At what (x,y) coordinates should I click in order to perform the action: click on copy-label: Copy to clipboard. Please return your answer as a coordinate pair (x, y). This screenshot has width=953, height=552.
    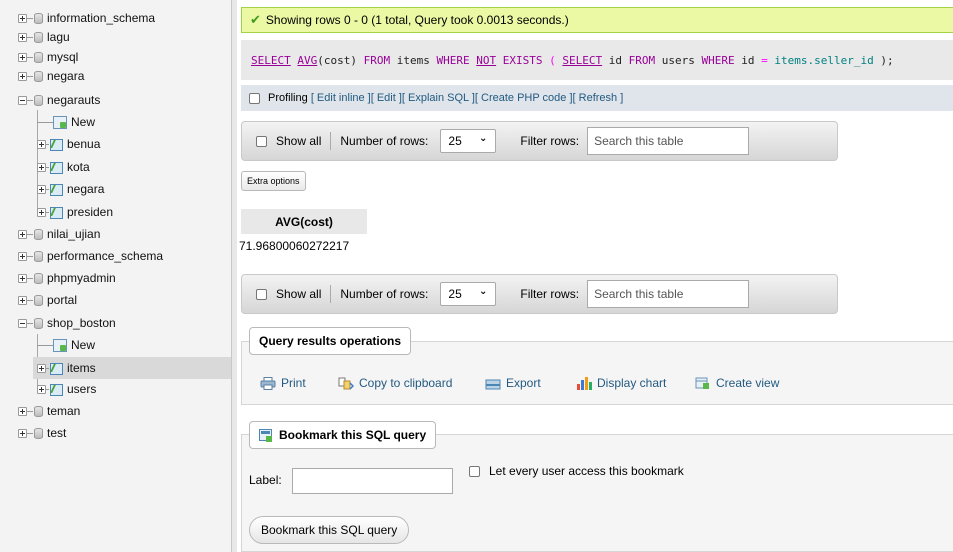
    Looking at the image, I should click on (406, 383).